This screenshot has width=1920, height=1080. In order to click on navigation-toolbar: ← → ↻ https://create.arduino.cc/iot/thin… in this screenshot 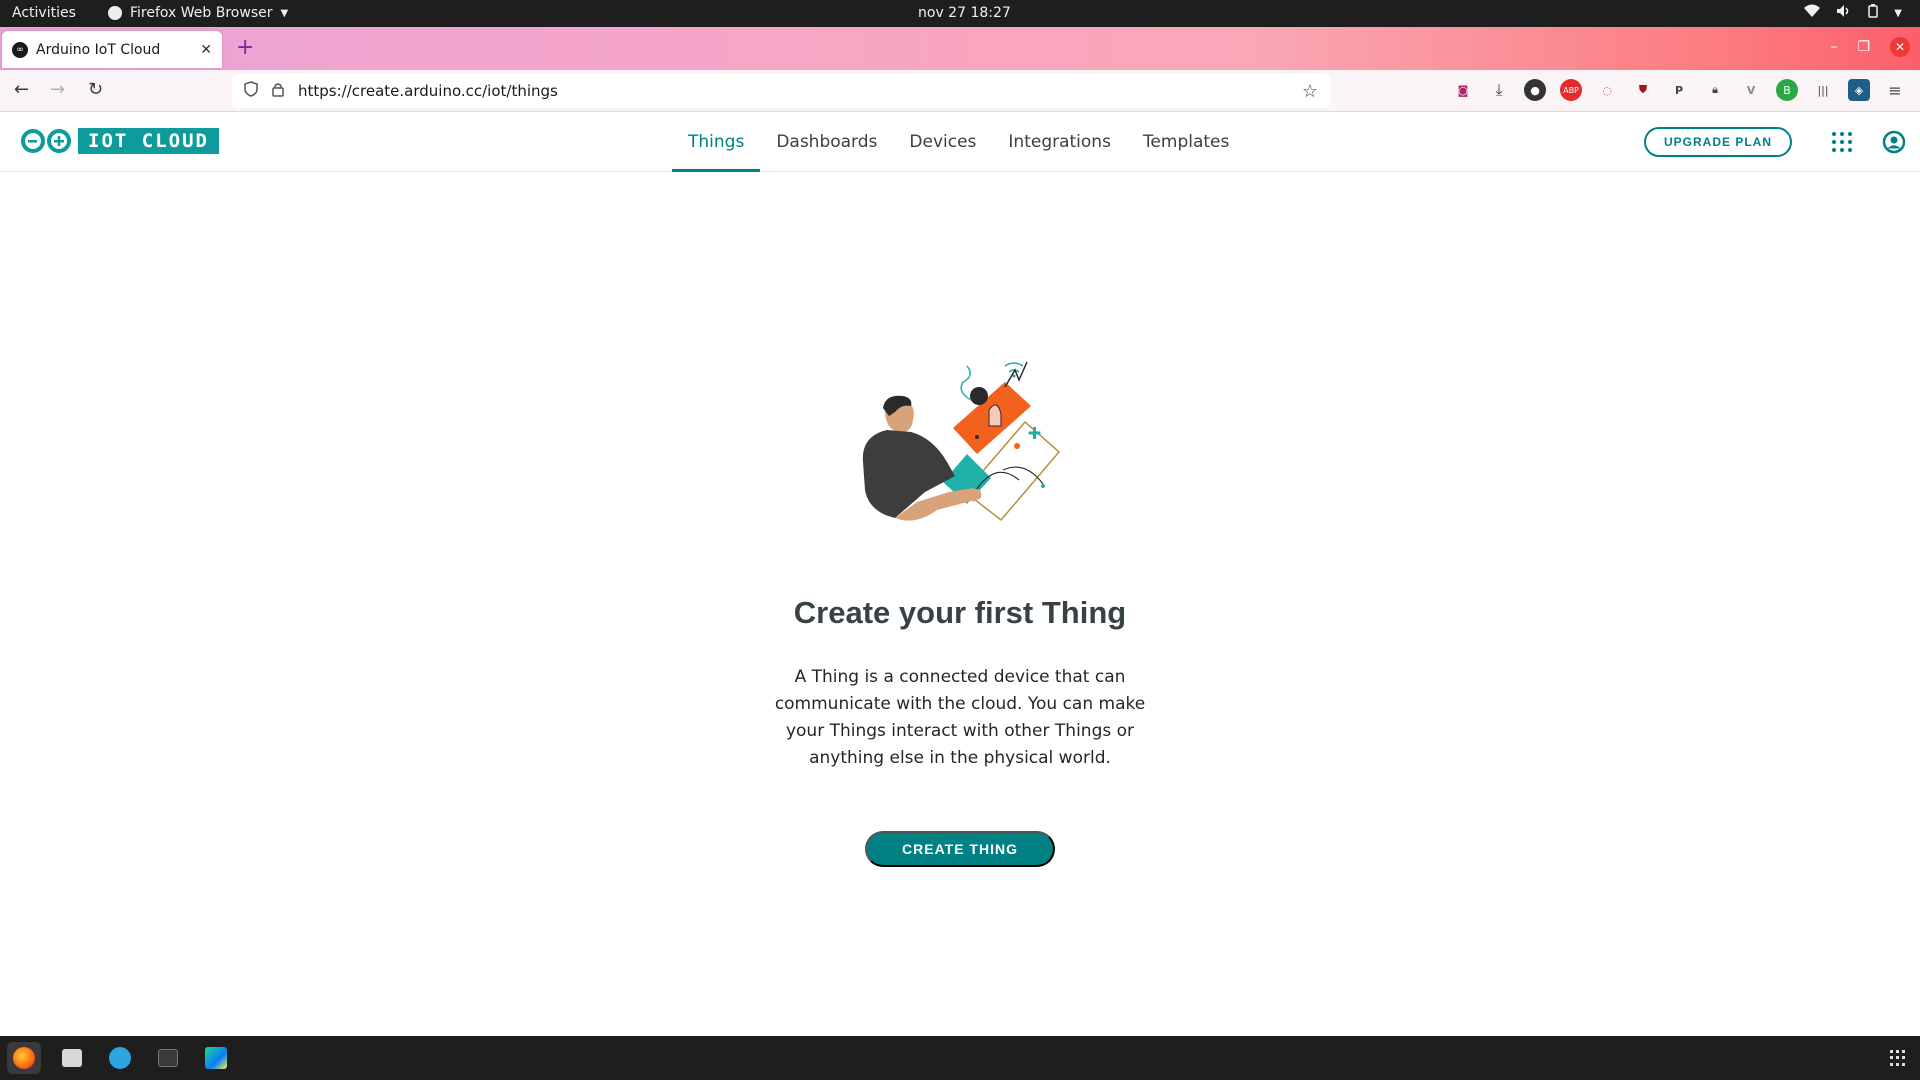, I will do `click(960, 91)`.